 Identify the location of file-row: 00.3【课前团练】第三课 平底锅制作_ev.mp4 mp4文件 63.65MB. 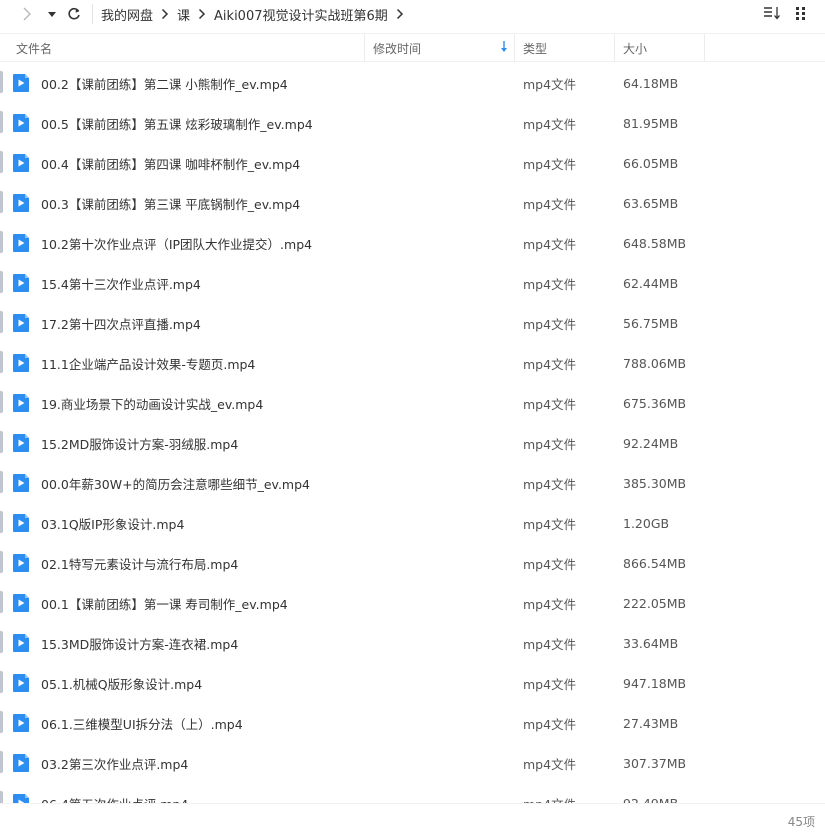
(412, 203).